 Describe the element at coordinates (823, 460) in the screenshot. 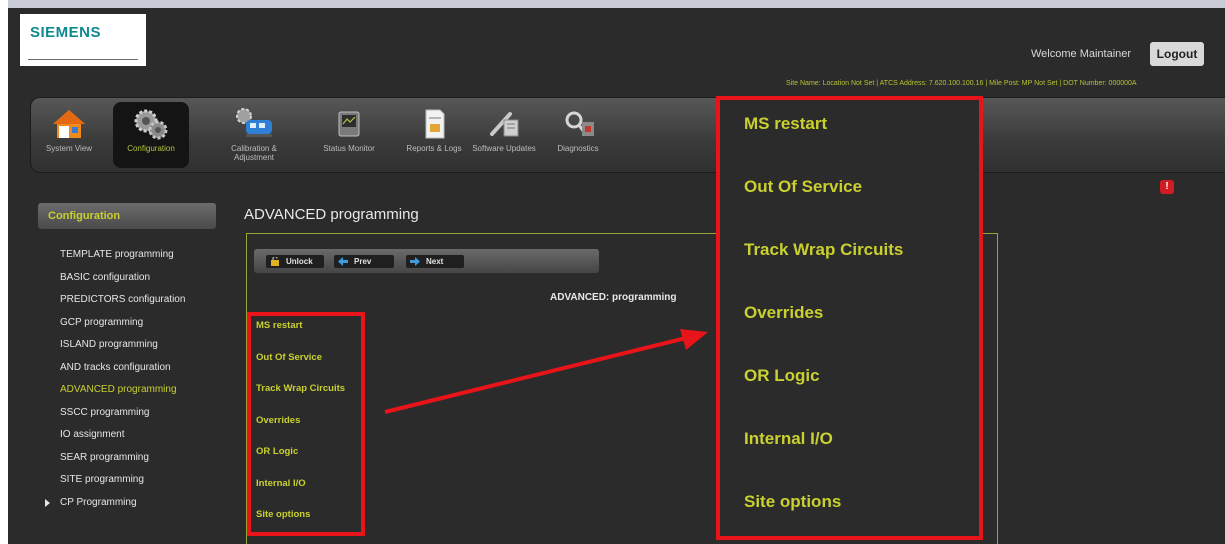

I see `zoom-link-internal-io: Internal I/O` at that location.